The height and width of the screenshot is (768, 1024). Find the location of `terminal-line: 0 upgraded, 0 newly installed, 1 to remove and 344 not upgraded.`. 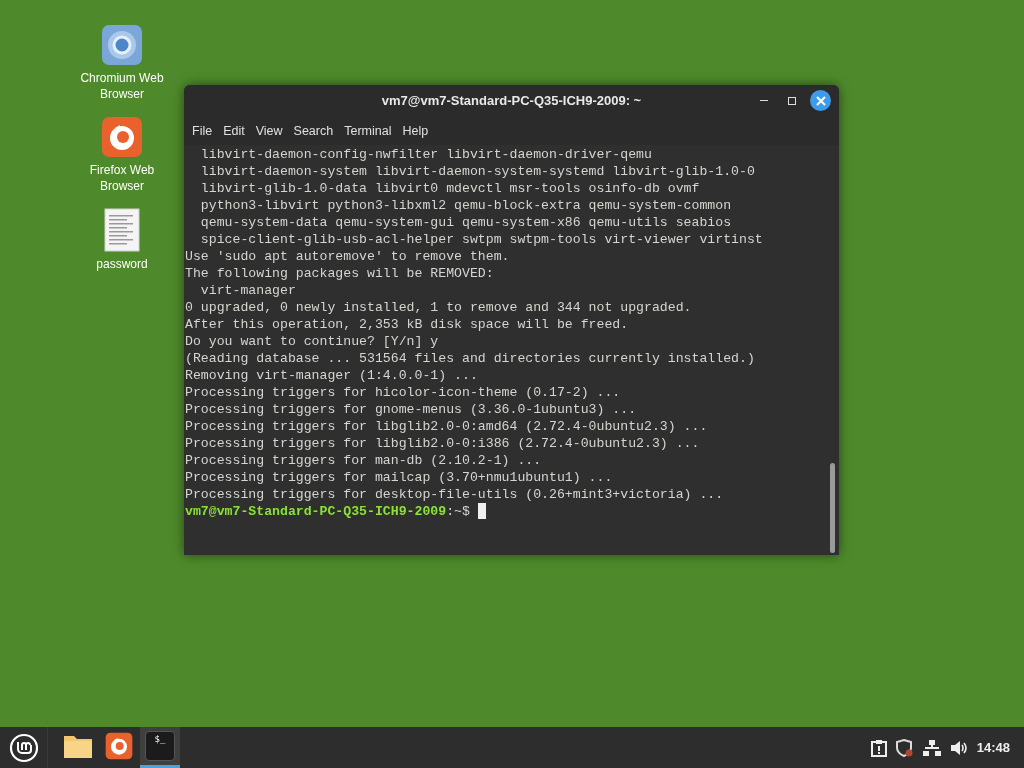

terminal-line: 0 upgraded, 0 newly installed, 1 to remove and 344 not upgraded. is located at coordinates (438, 307).